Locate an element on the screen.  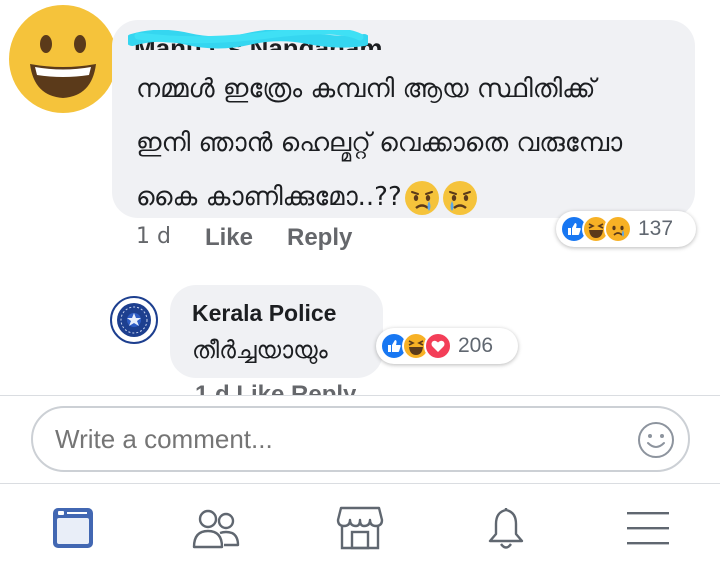
reply-button: Reply is located at coordinates (319, 238).